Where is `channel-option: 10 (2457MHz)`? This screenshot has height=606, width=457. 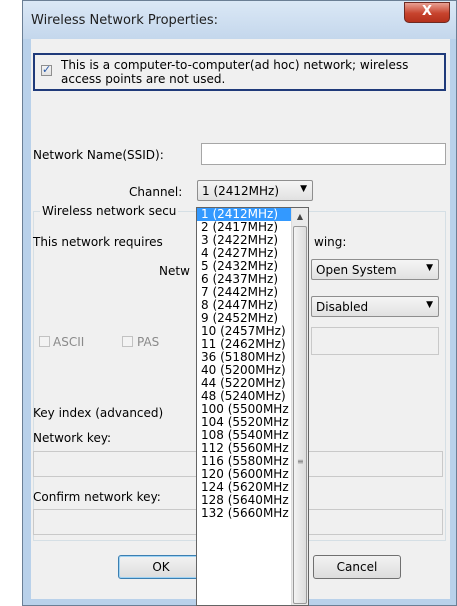
channel-option: 10 (2457MHz) is located at coordinates (244, 331).